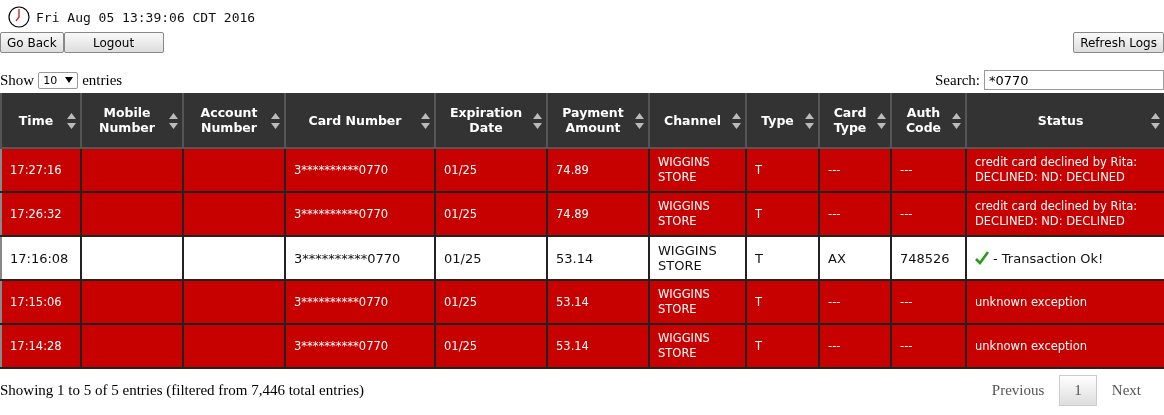 The height and width of the screenshot is (415, 1164). I want to click on column-header: Card Type, so click(855, 120).